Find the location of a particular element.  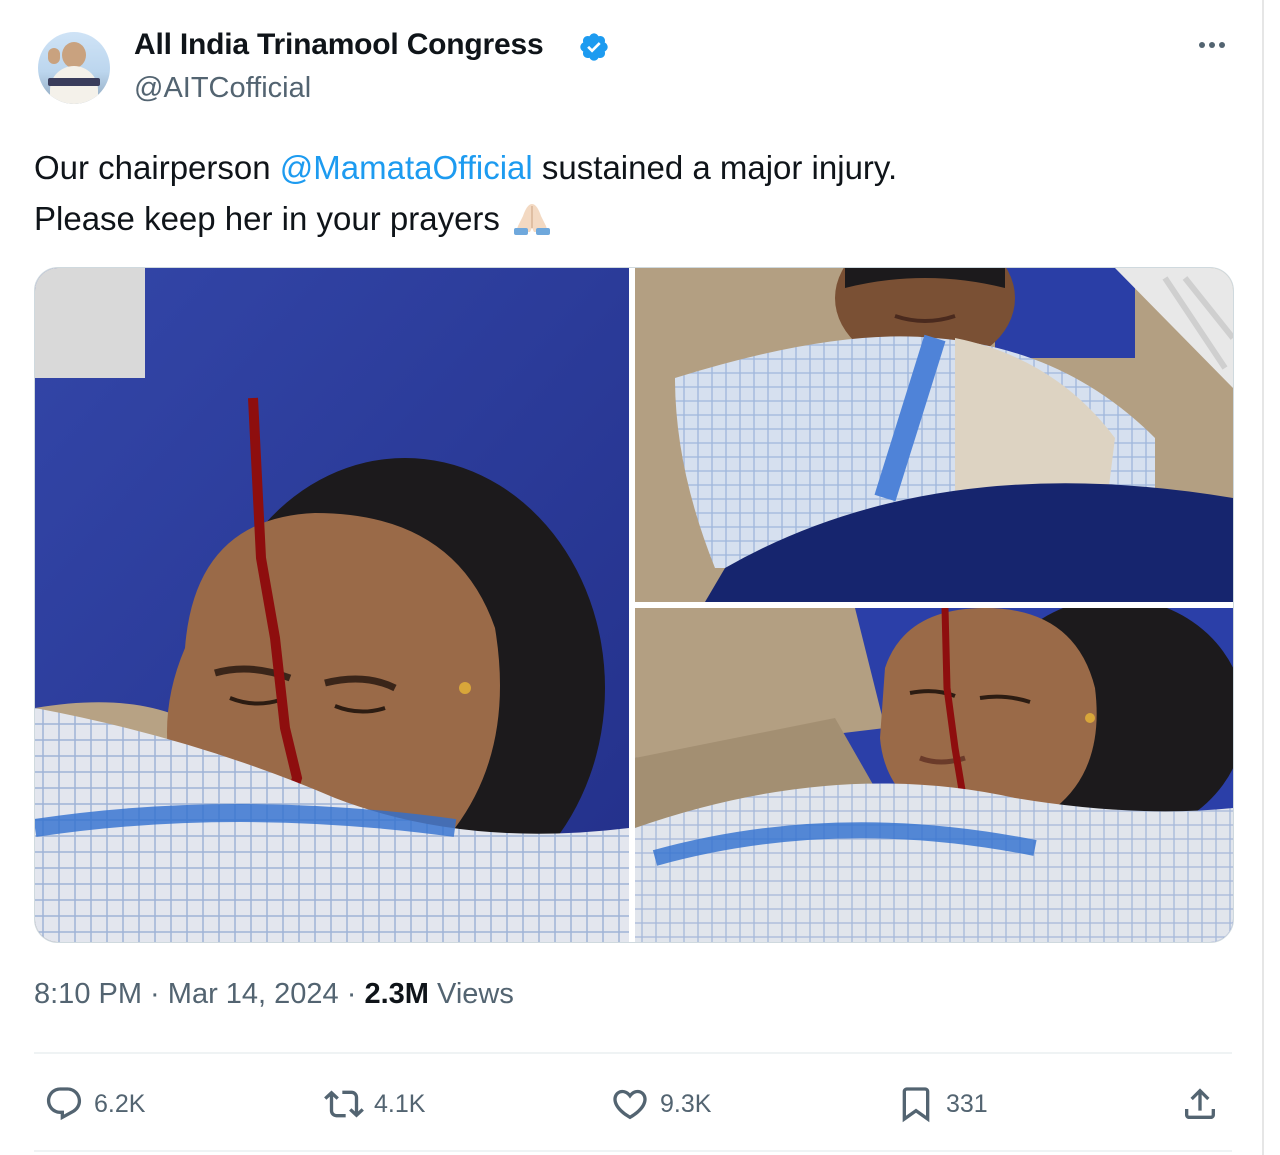

tweet-meta: 8:10 PM · Mar 14, 2024 · 2.3M Views is located at coordinates (274, 994).